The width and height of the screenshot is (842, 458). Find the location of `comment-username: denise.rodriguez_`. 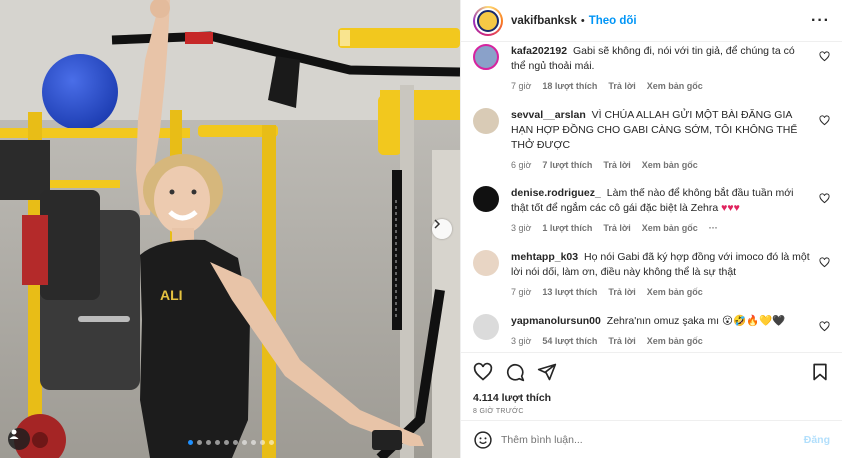

comment-username: denise.rodriguez_ is located at coordinates (556, 193).